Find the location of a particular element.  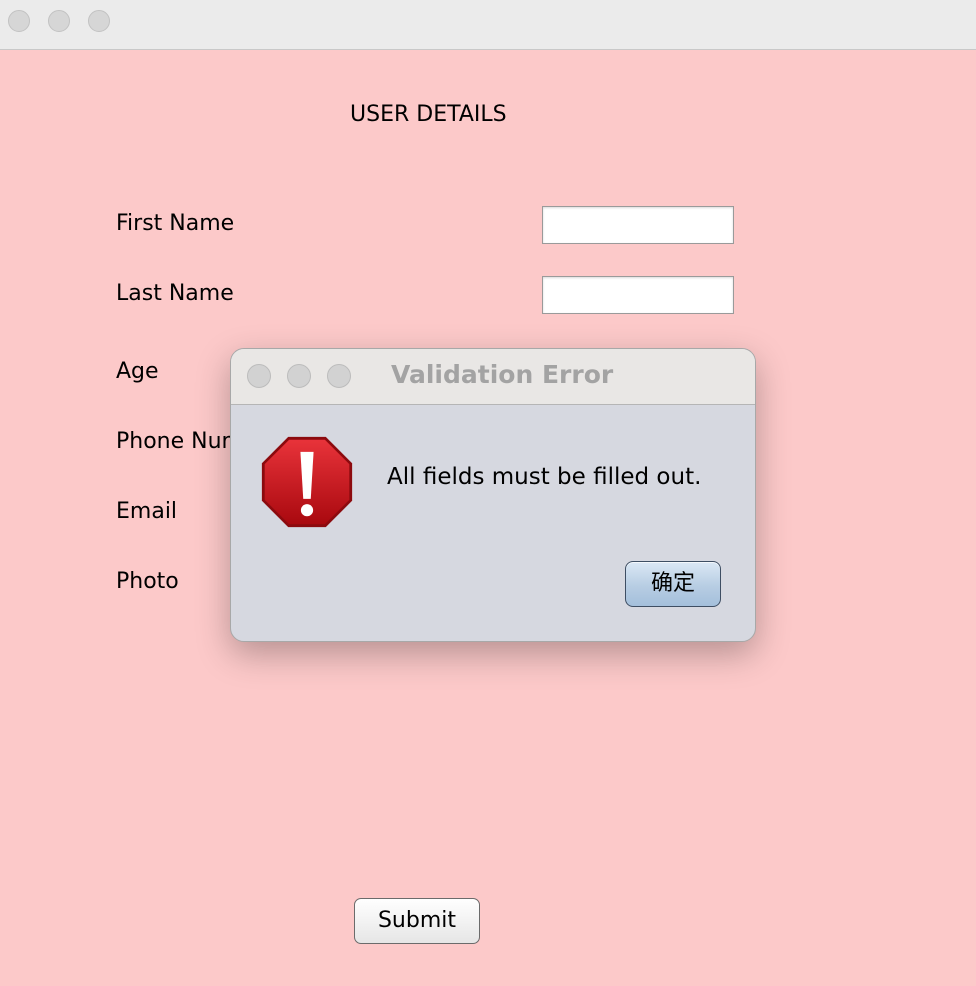

dialog-close-button is located at coordinates (259, 376).